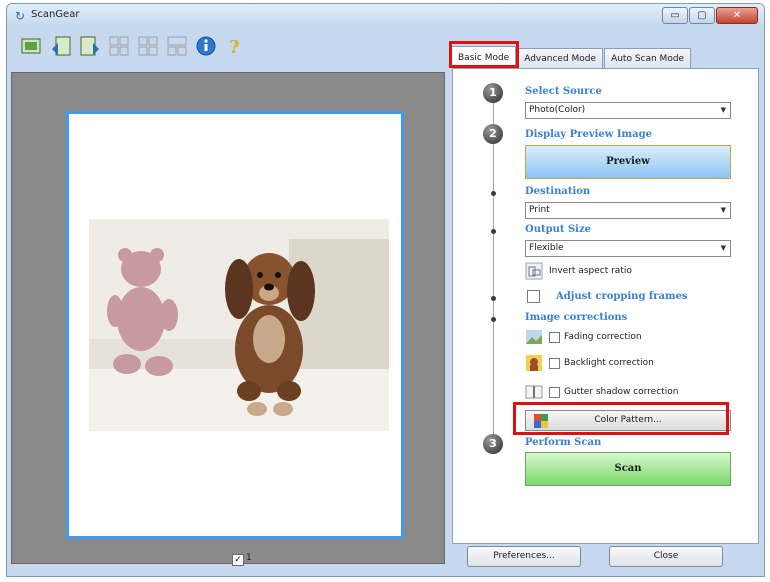 The width and height of the screenshot is (770, 582). Describe the element at coordinates (628, 248) in the screenshot. I see `output-size-dropdown: Flexible ▼` at that location.